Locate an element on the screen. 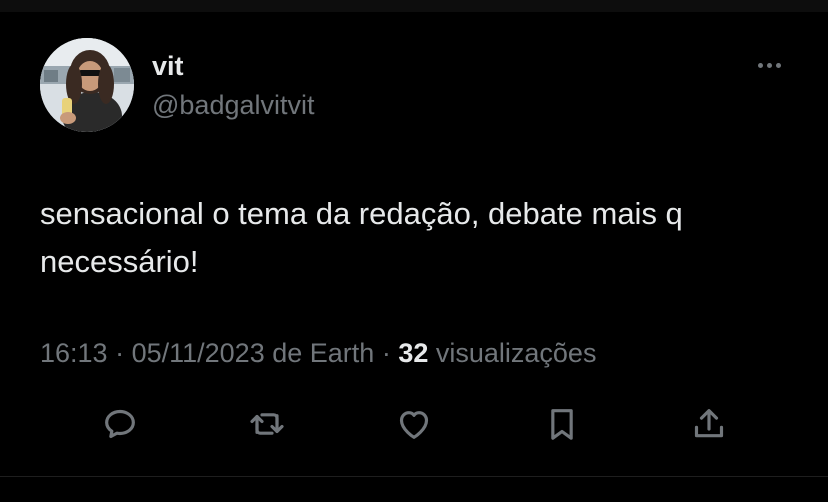  divider is located at coordinates (414, 476).